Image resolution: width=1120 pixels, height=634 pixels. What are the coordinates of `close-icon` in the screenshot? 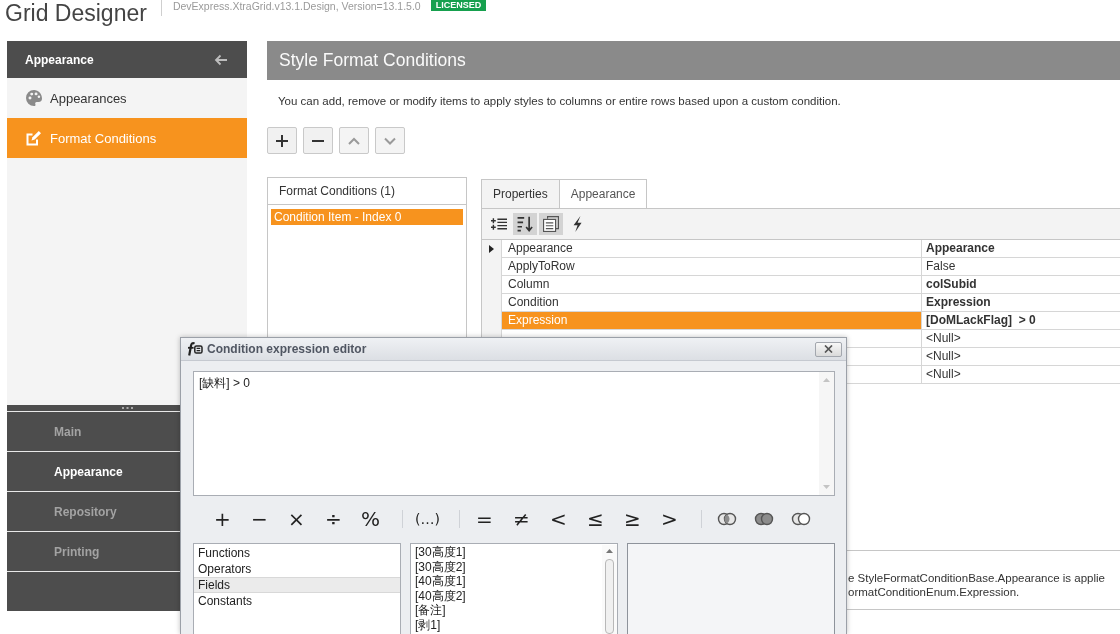 It's located at (828, 349).